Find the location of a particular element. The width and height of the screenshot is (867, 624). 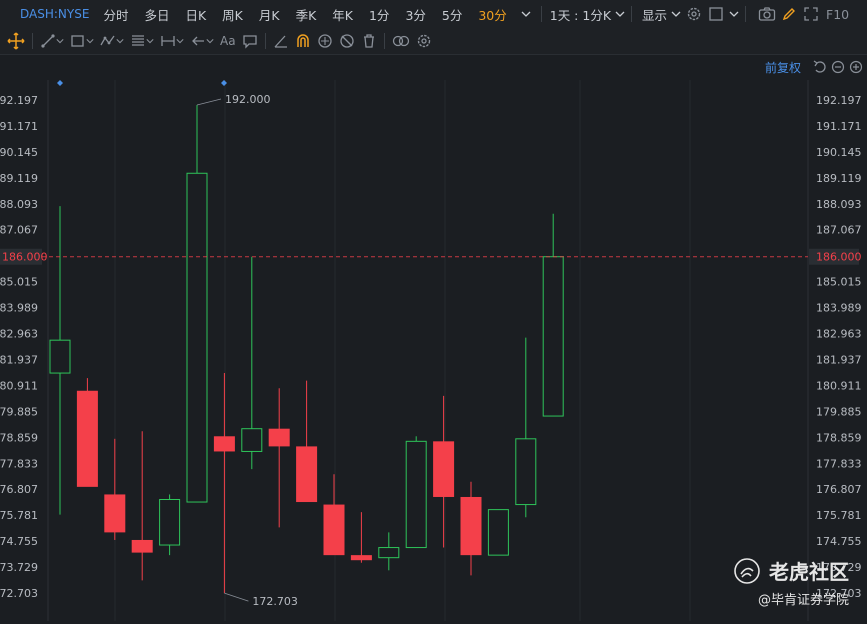

y-tick-label-left: 175.781 is located at coordinates (19, 515).